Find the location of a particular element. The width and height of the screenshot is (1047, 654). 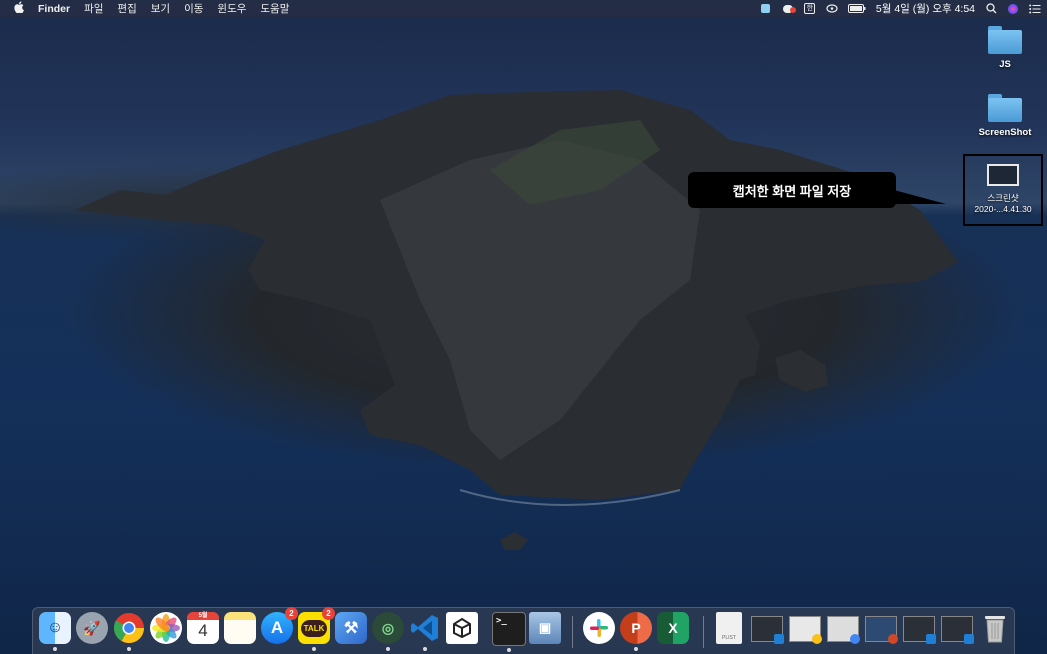

calendar-day: 4 is located at coordinates (203, 630).